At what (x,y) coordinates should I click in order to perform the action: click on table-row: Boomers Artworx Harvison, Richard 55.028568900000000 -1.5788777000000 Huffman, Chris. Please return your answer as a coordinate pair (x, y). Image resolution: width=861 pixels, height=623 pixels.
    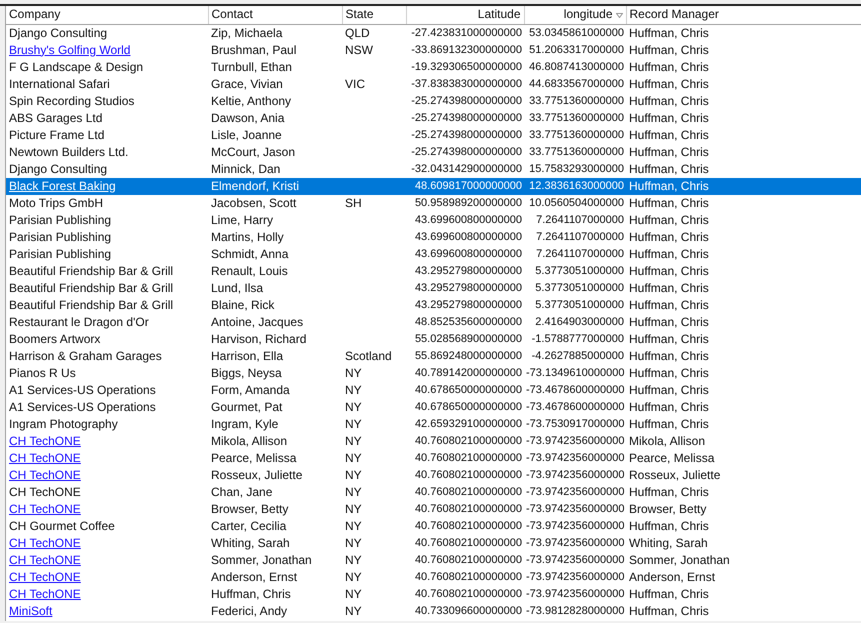
    Looking at the image, I should click on (433, 339).